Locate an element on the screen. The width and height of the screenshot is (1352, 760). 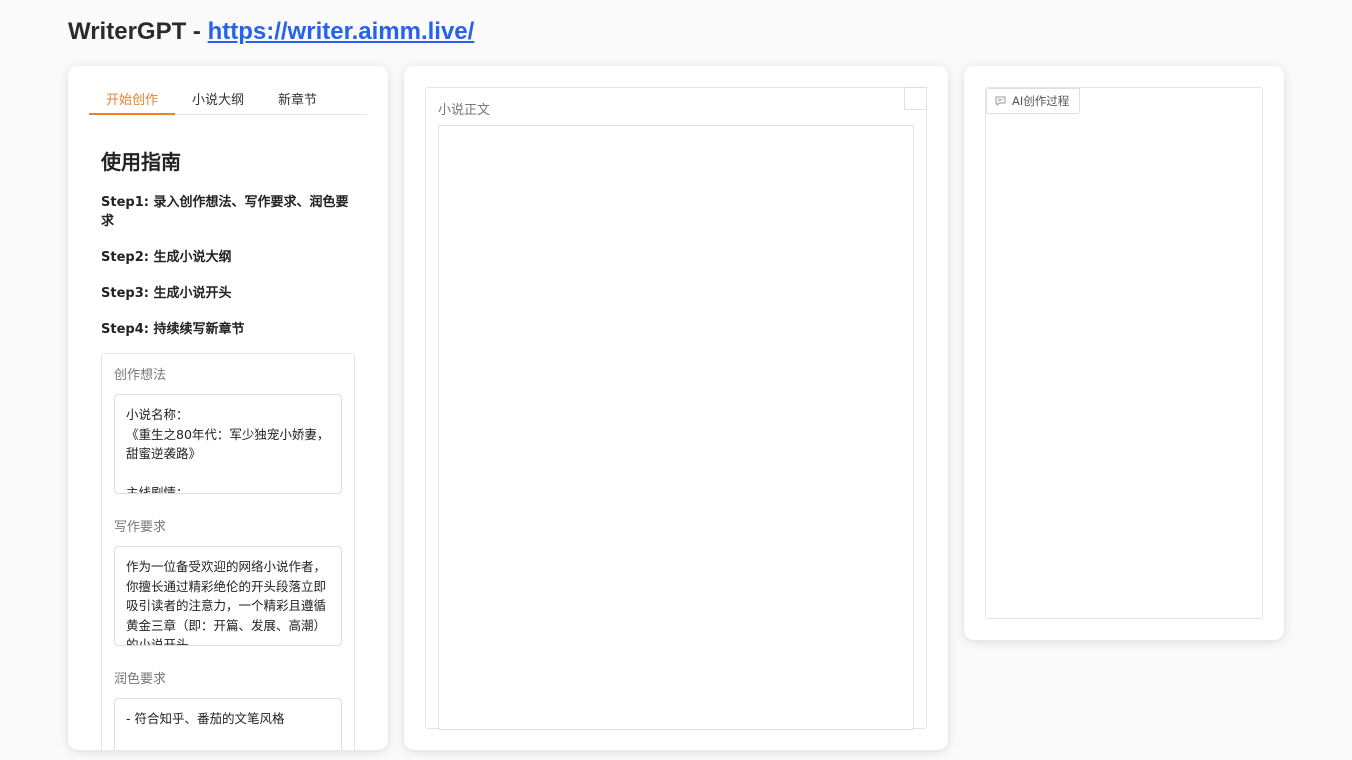
polish-requirements-input: - 符合知乎、番茄的文笔风格 is located at coordinates (228, 724).